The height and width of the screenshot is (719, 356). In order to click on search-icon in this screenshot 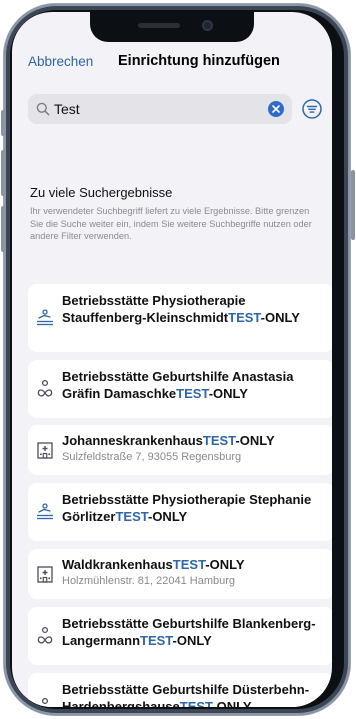, I will do `click(43, 111)`.